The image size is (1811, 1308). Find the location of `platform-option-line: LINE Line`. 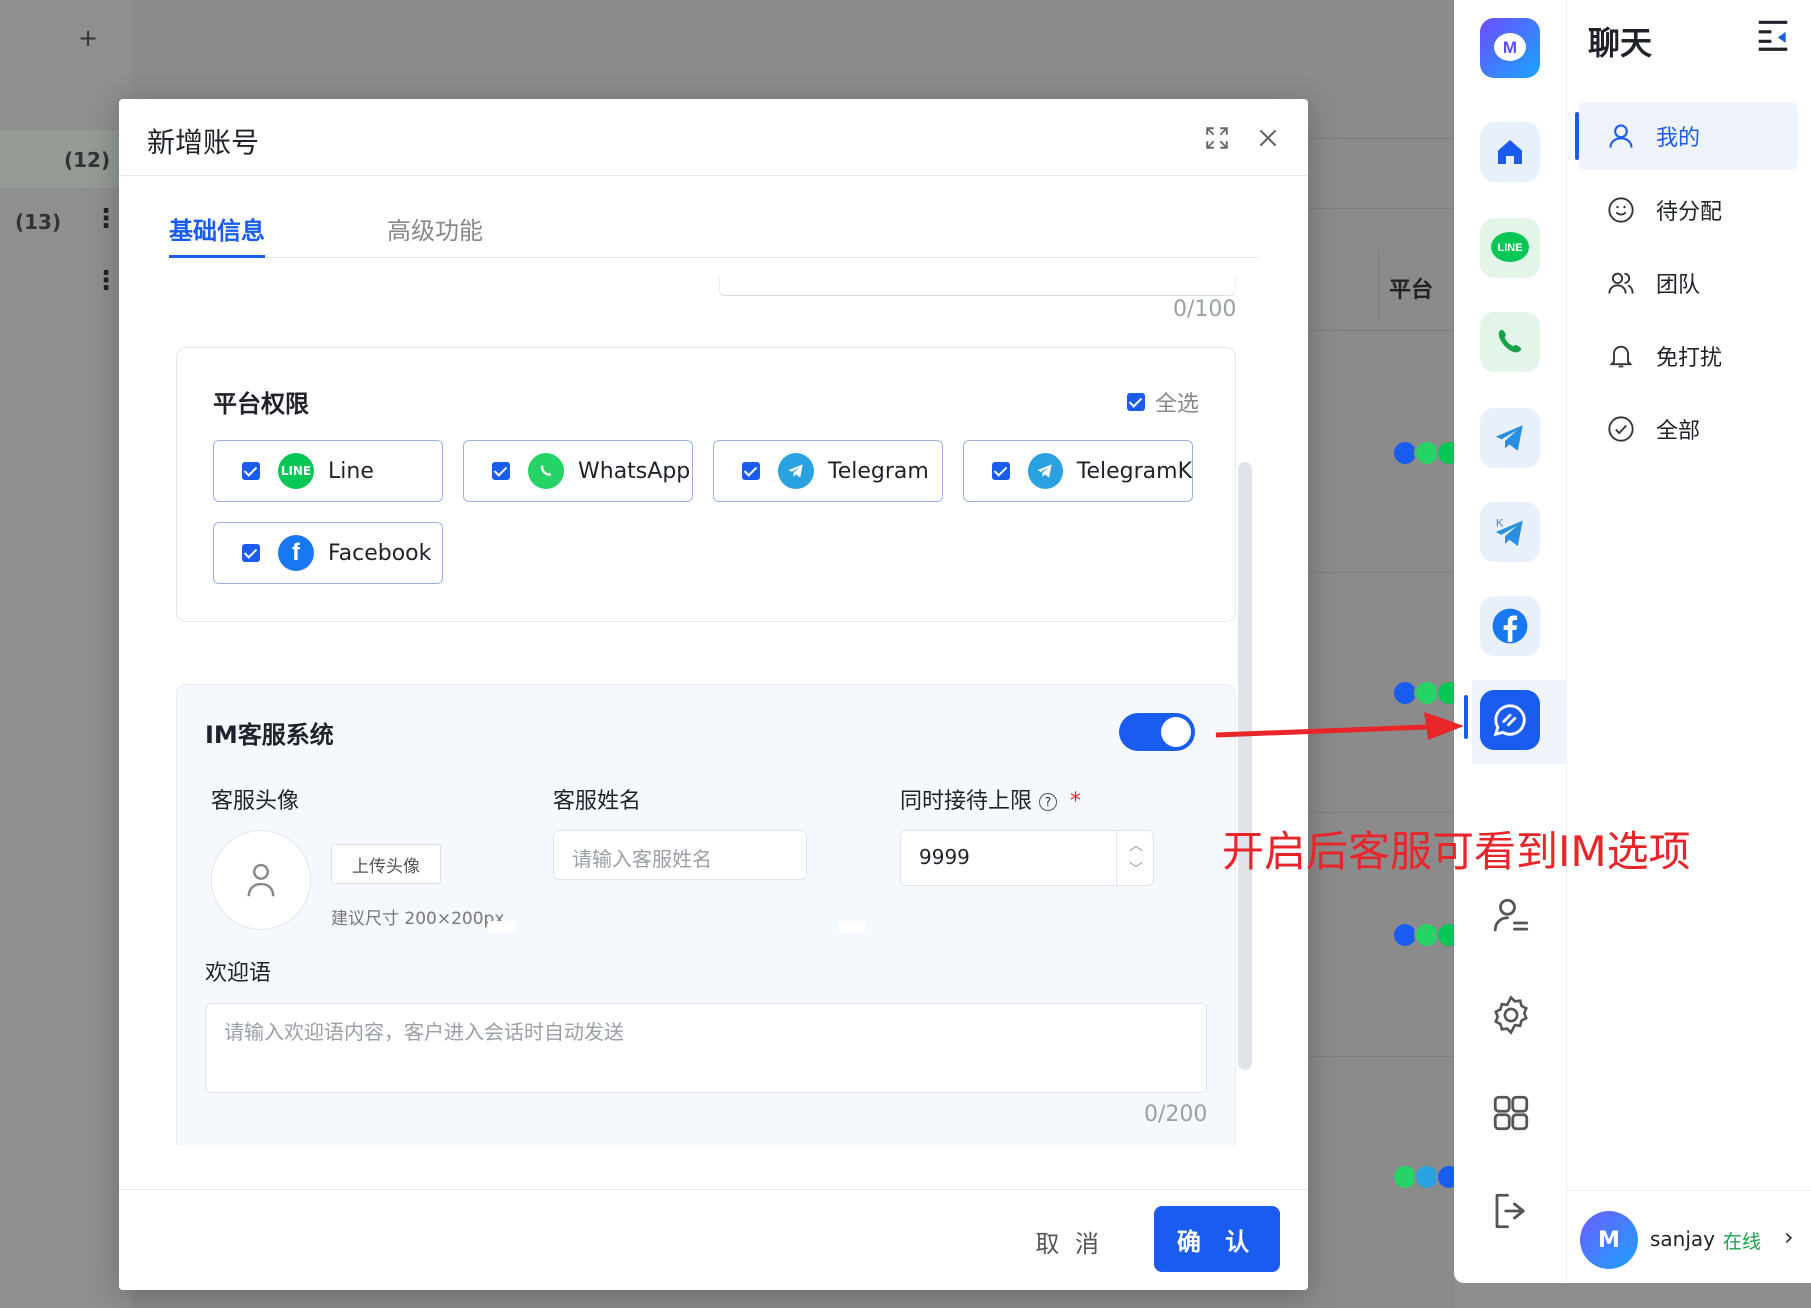

platform-option-line: LINE Line is located at coordinates (328, 471).